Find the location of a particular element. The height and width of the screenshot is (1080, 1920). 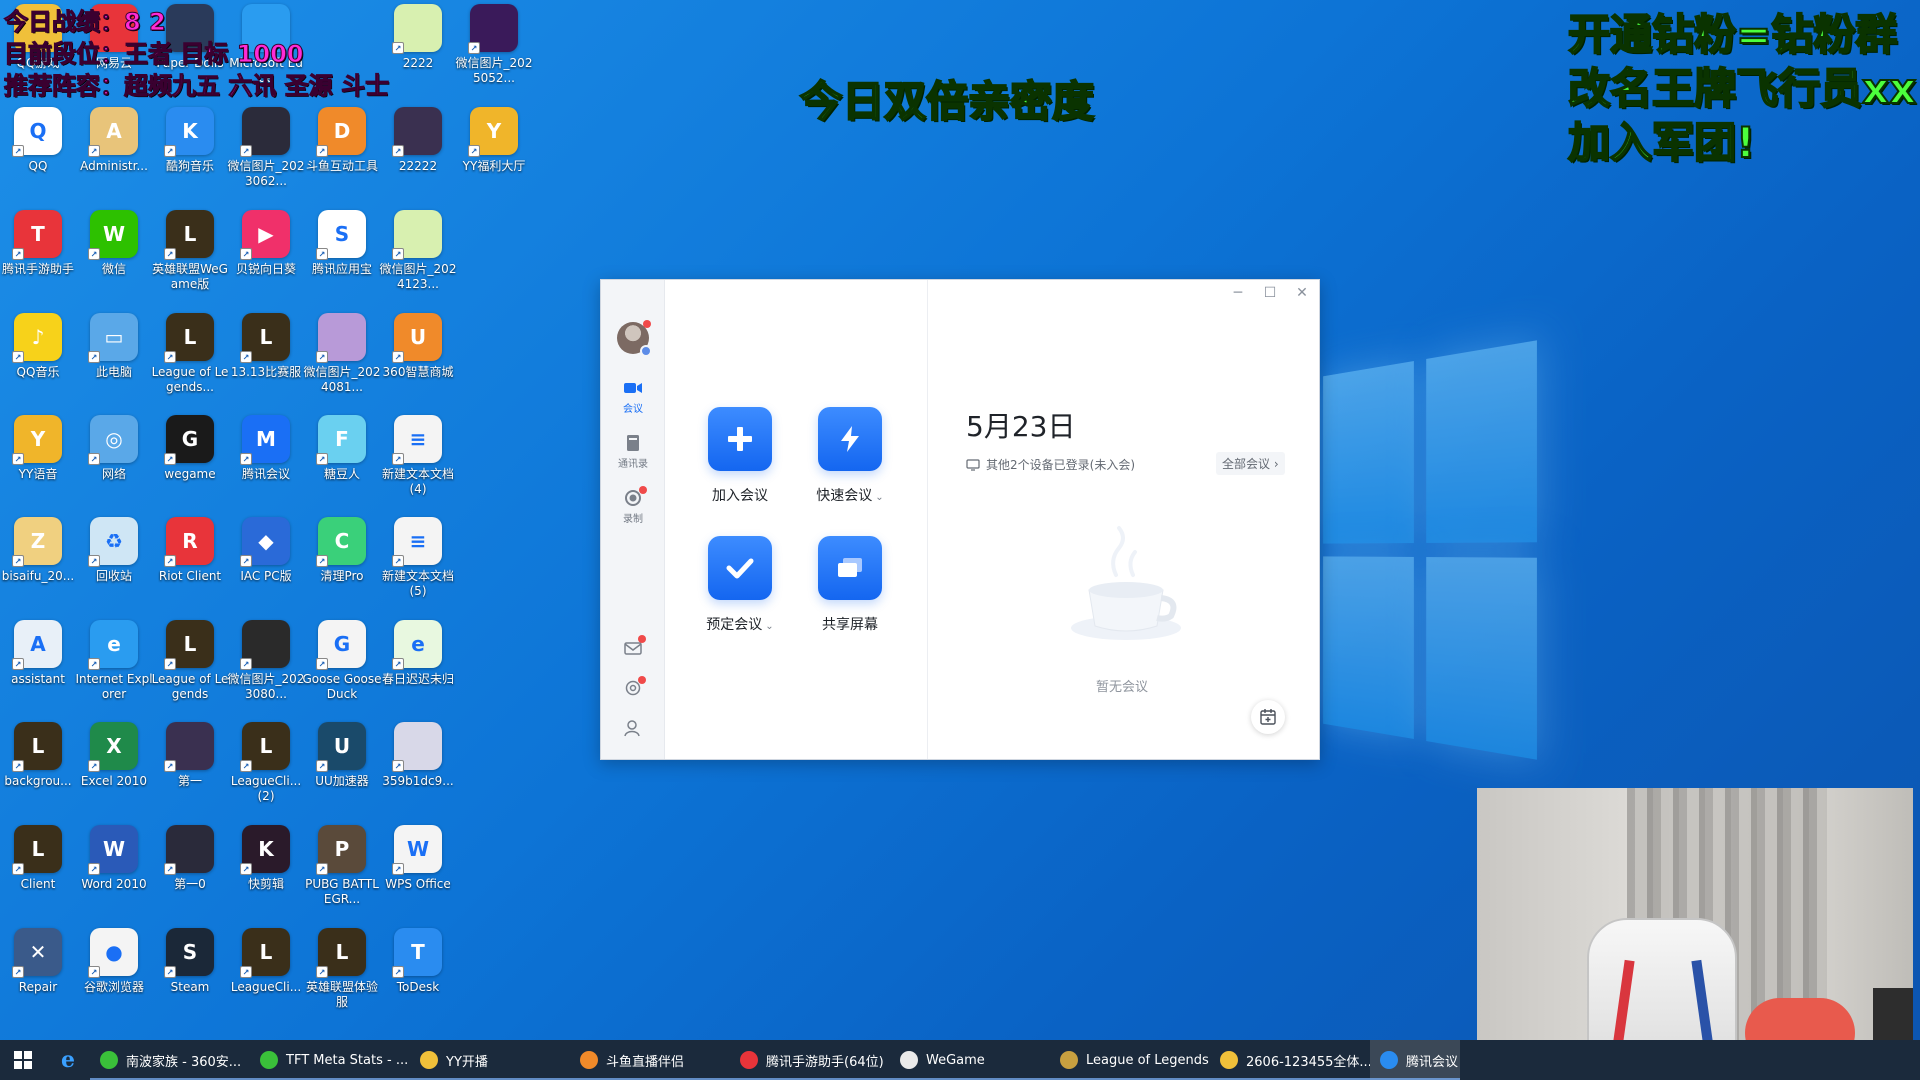

desktop-icon: ↗ 第一 is located at coordinates (190, 770).